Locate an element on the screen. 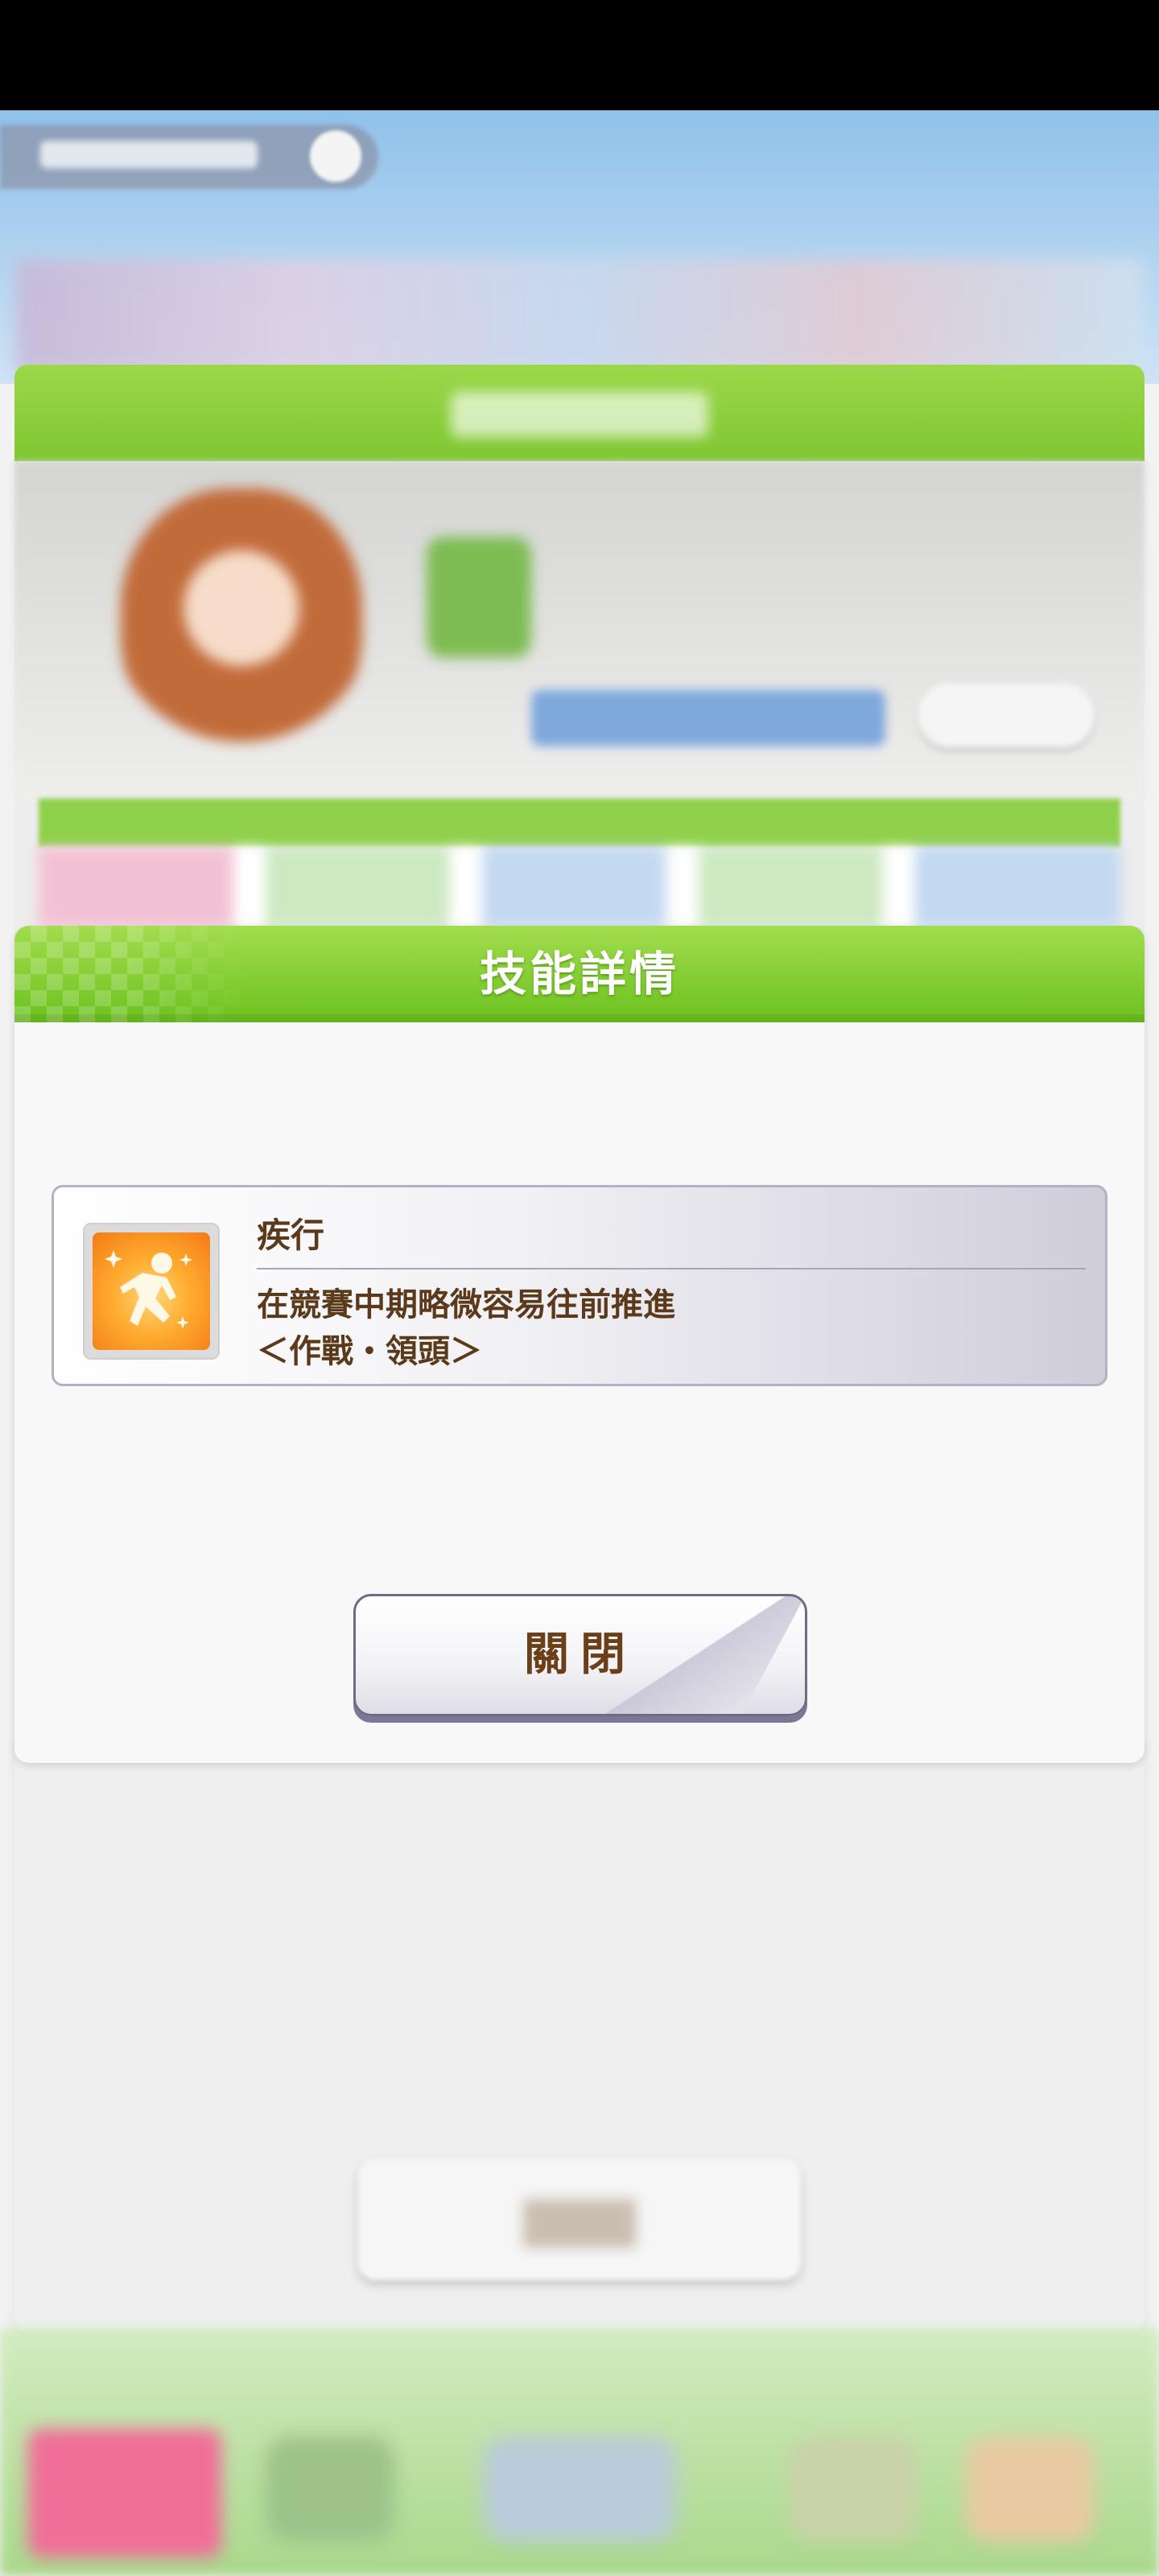  skill-card: 疾行 在競賽中期略微容易往前推進 ＜作戰・領頭＞ is located at coordinates (579, 1285).